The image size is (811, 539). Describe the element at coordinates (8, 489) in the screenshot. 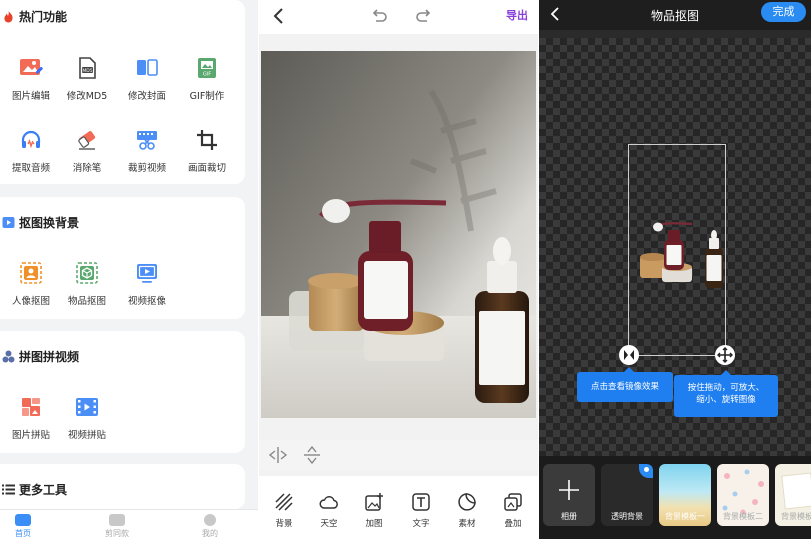

I see `list-icon` at that location.